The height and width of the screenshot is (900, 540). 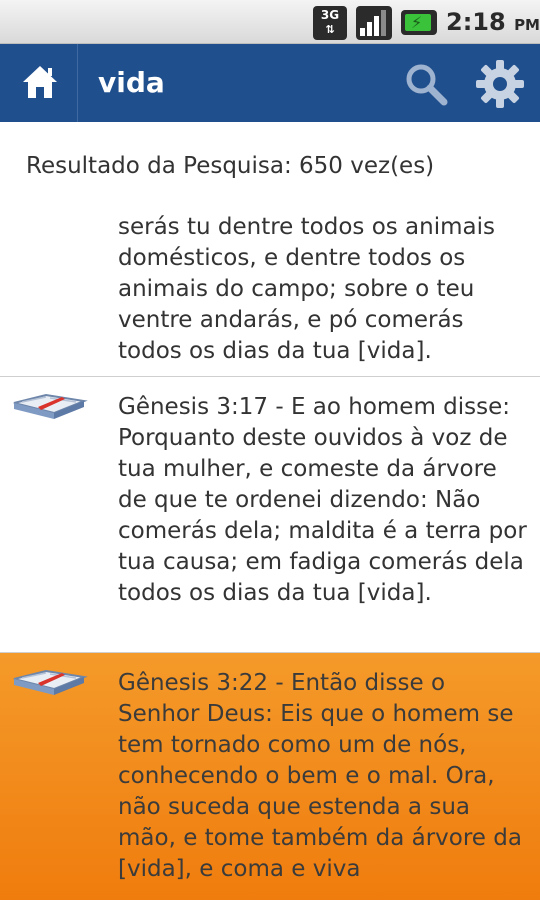 What do you see at coordinates (131, 82) in the screenshot?
I see `search-term-title: vida` at bounding box center [131, 82].